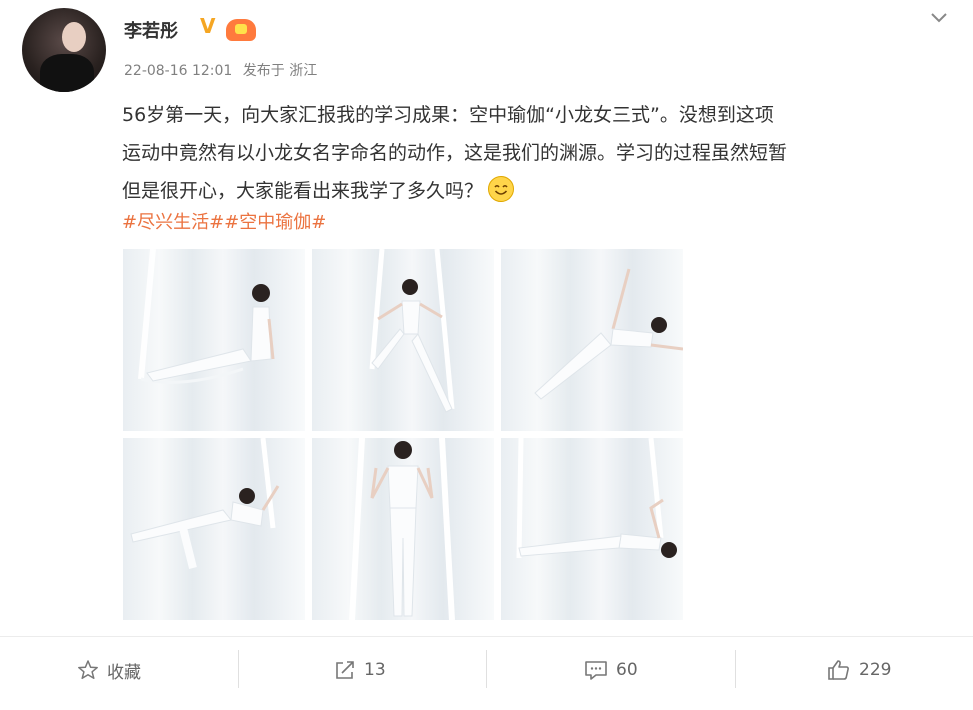  What do you see at coordinates (280, 71) in the screenshot?
I see `post-location: 发布于 浙江` at bounding box center [280, 71].